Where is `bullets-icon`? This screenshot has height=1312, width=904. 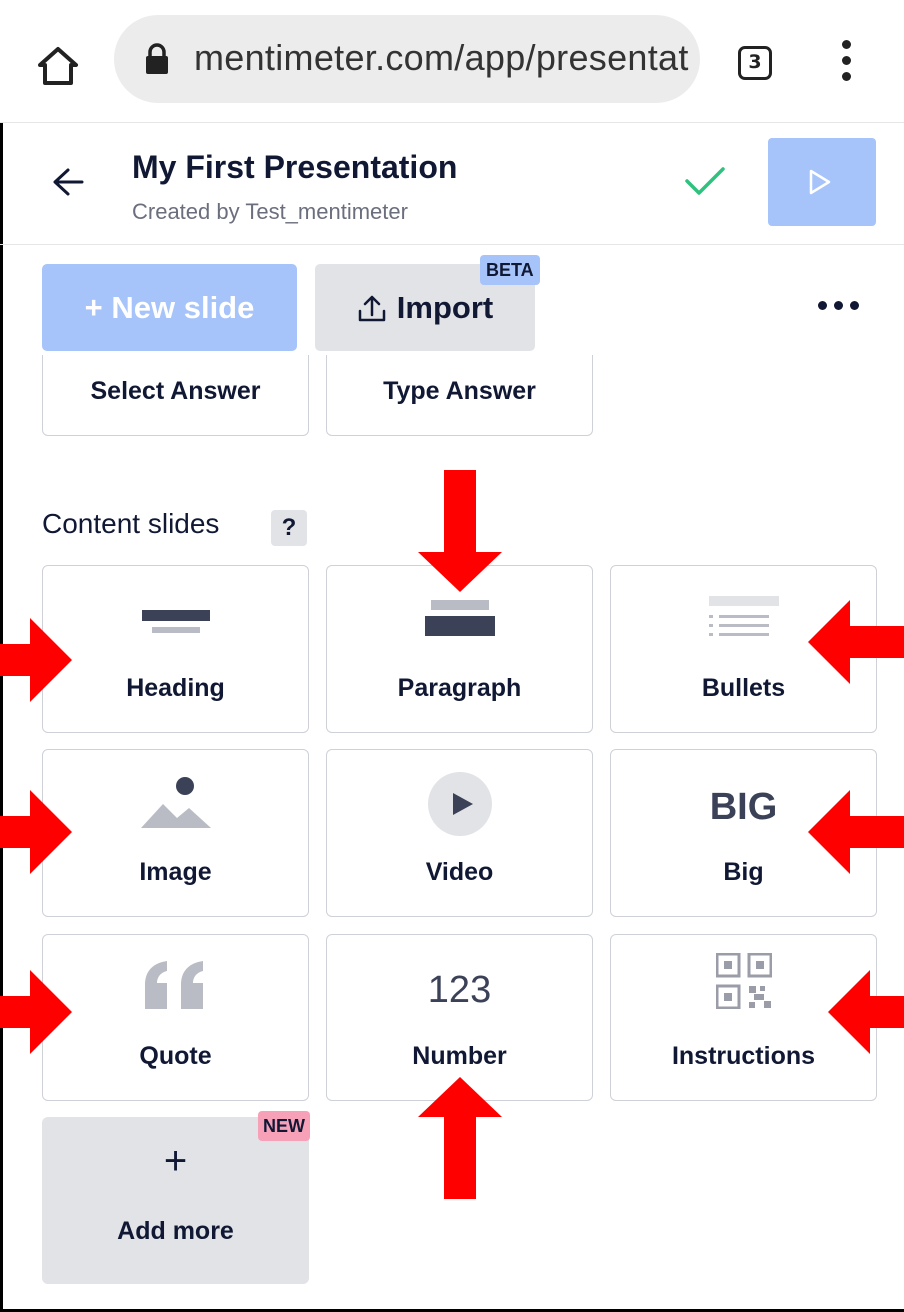
bullets-icon is located at coordinates (743, 616).